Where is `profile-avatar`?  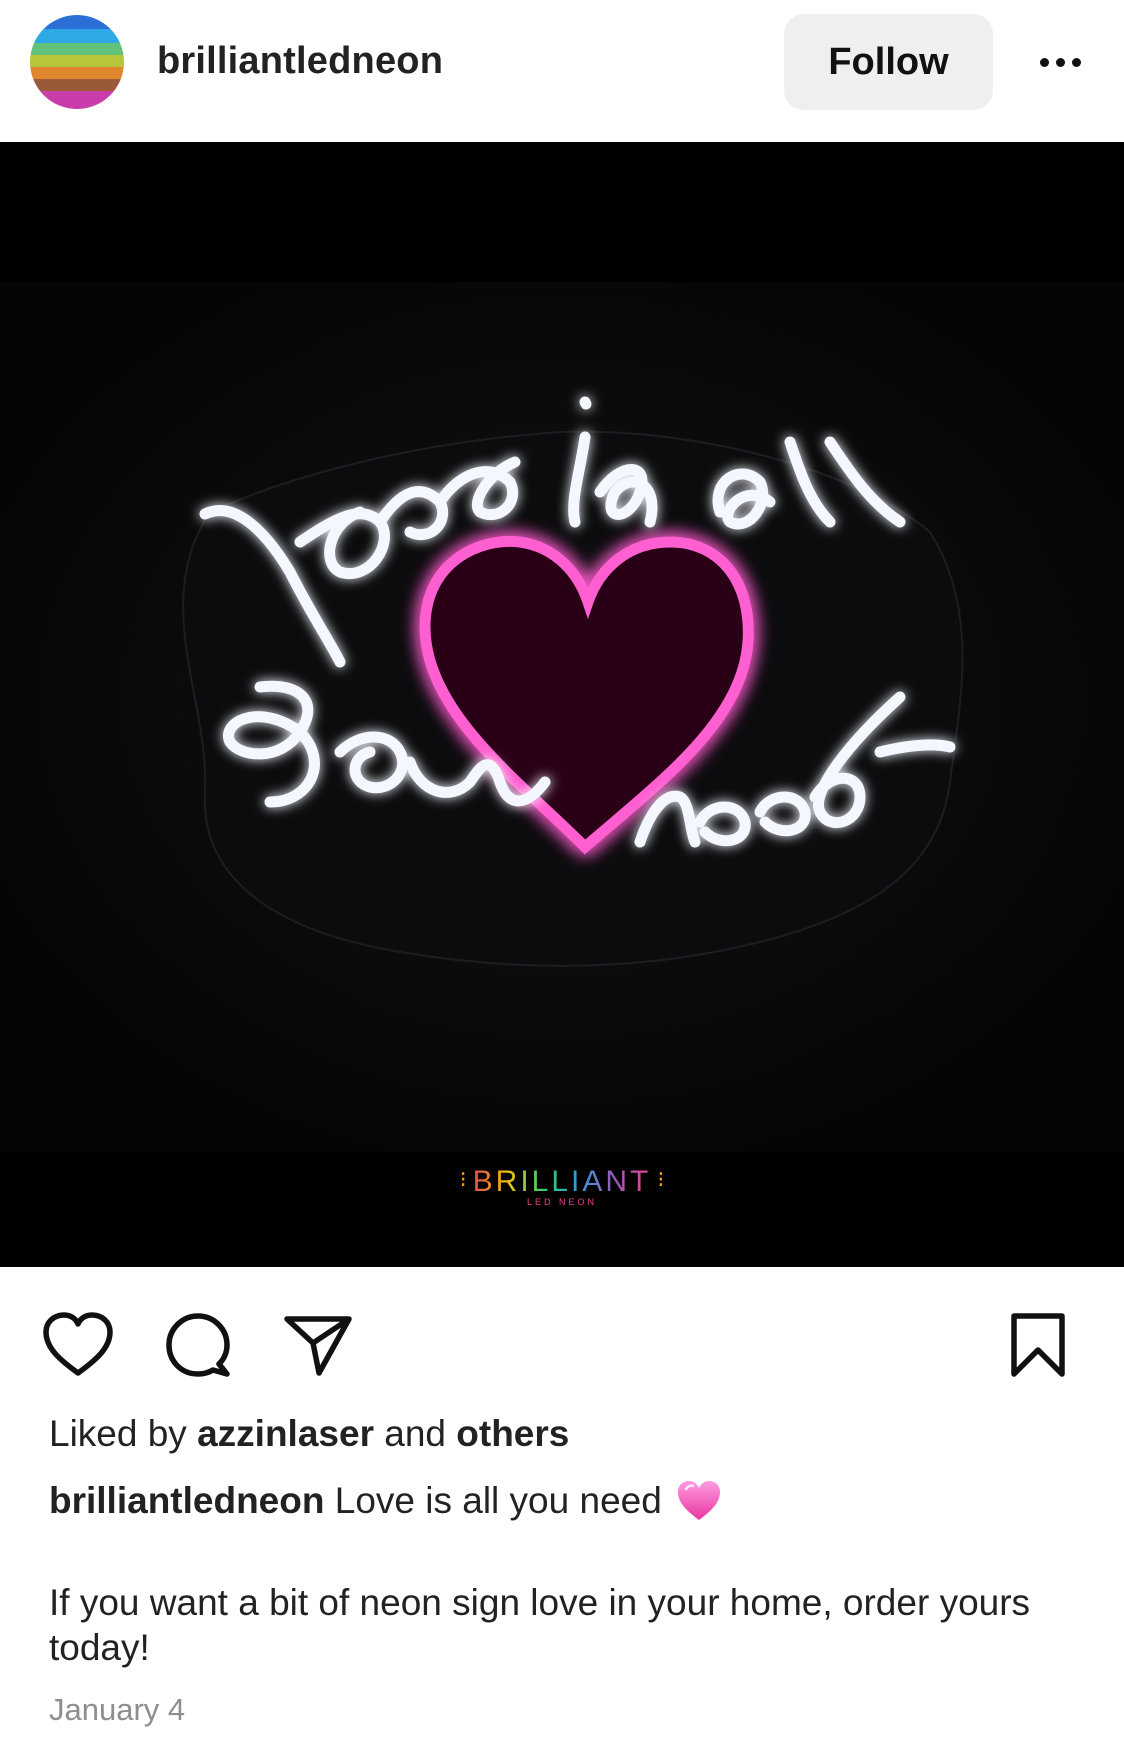 profile-avatar is located at coordinates (77, 62).